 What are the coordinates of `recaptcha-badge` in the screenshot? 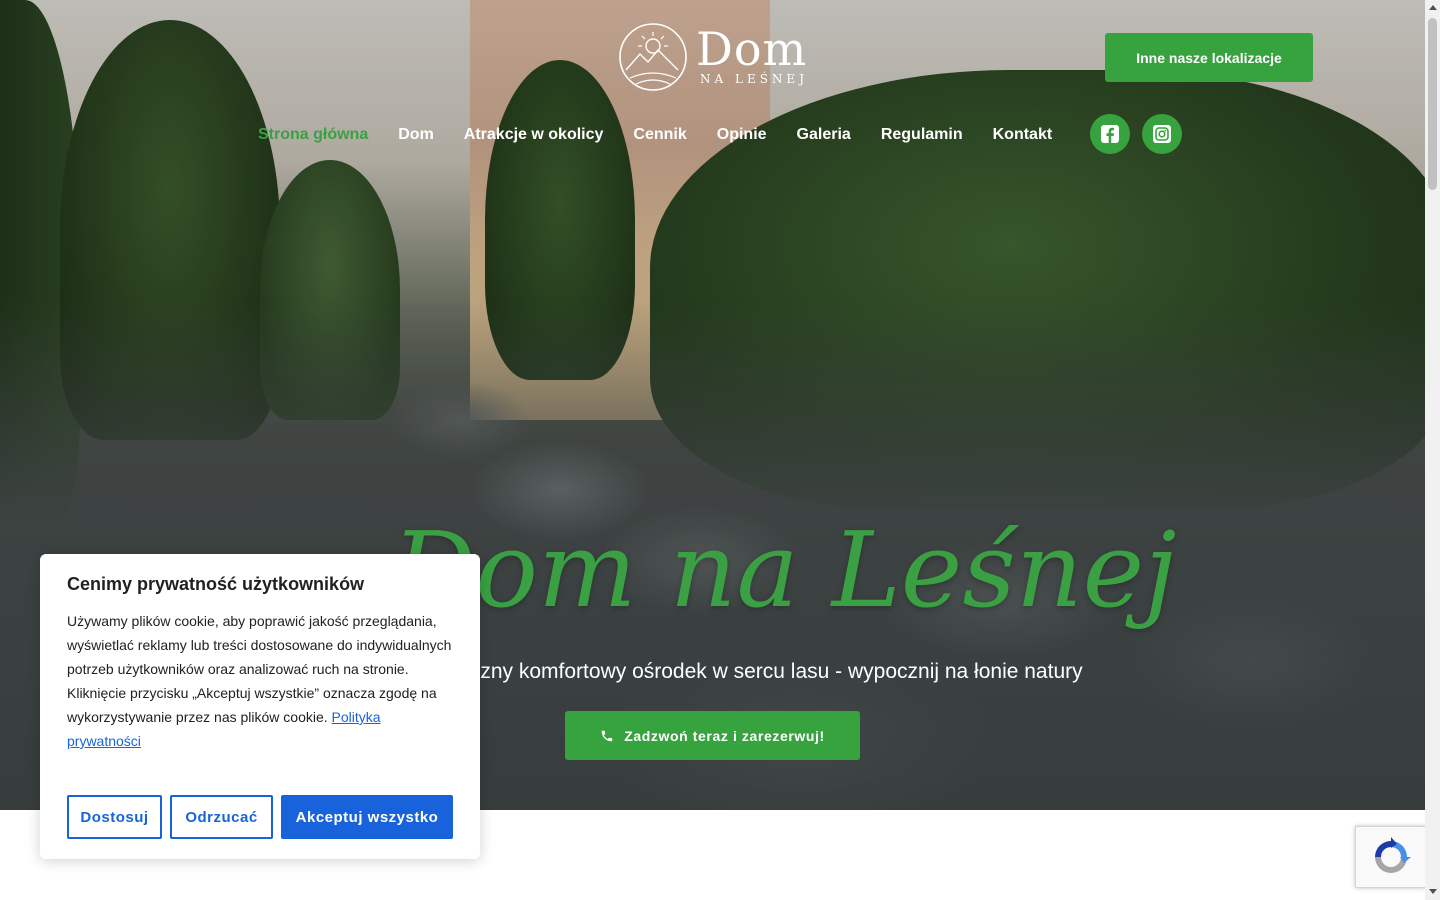 It's located at (1390, 857).